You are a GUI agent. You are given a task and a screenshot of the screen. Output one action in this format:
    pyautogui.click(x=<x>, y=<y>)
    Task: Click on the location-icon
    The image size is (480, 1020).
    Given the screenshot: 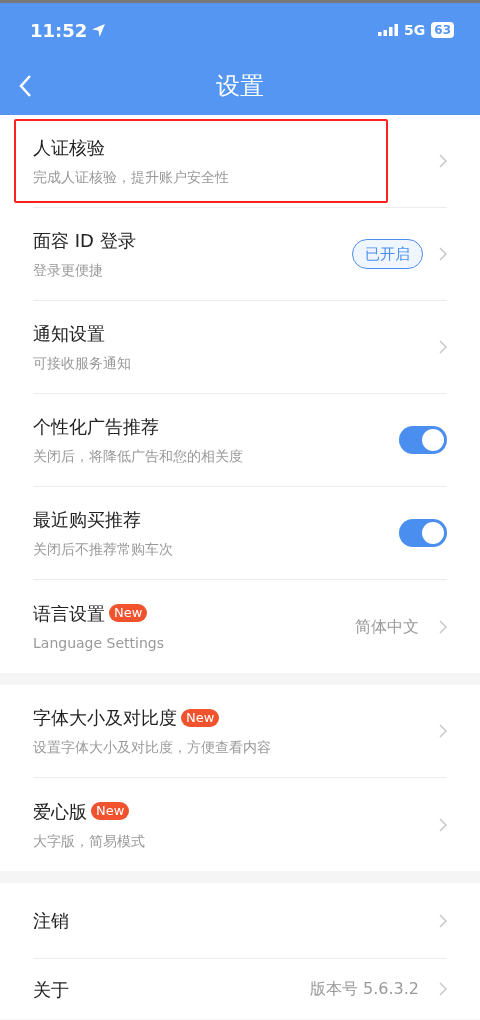 What is the action you would take?
    pyautogui.click(x=99, y=30)
    